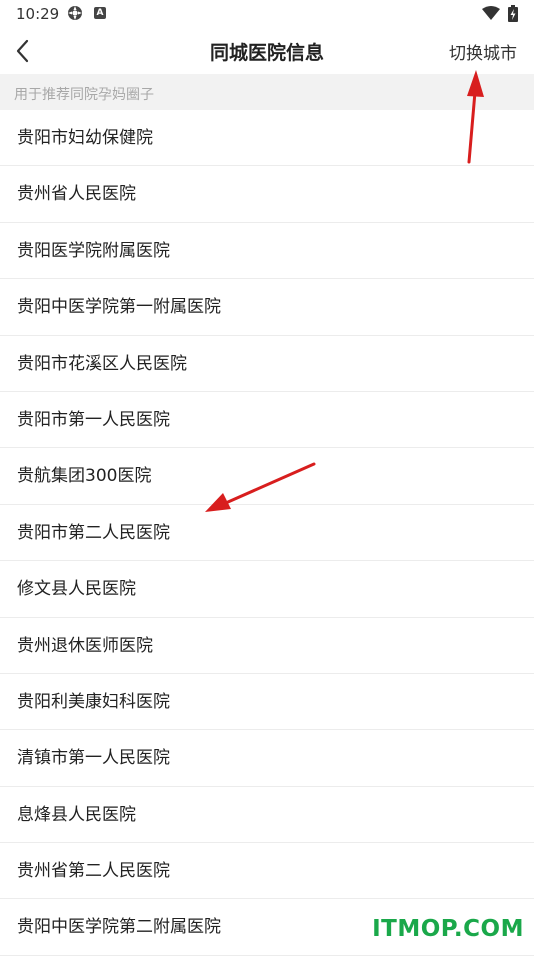 This screenshot has width=534, height=956. Describe the element at coordinates (267, 702) in the screenshot. I see `hospital-list-item: 贵阳利美康妇科医院` at that location.